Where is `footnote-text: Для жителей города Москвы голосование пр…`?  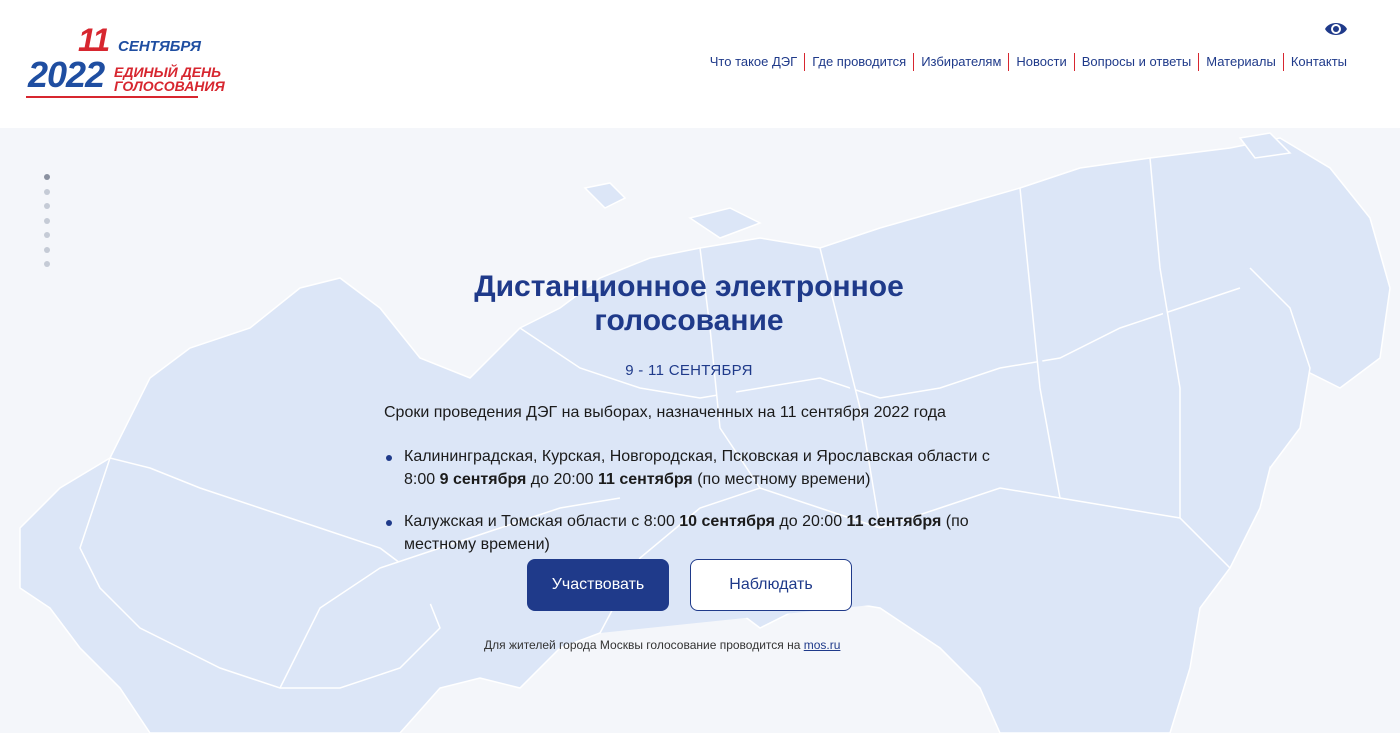
footnote-text: Для жителей города Москвы голосование пр… is located at coordinates (644, 645).